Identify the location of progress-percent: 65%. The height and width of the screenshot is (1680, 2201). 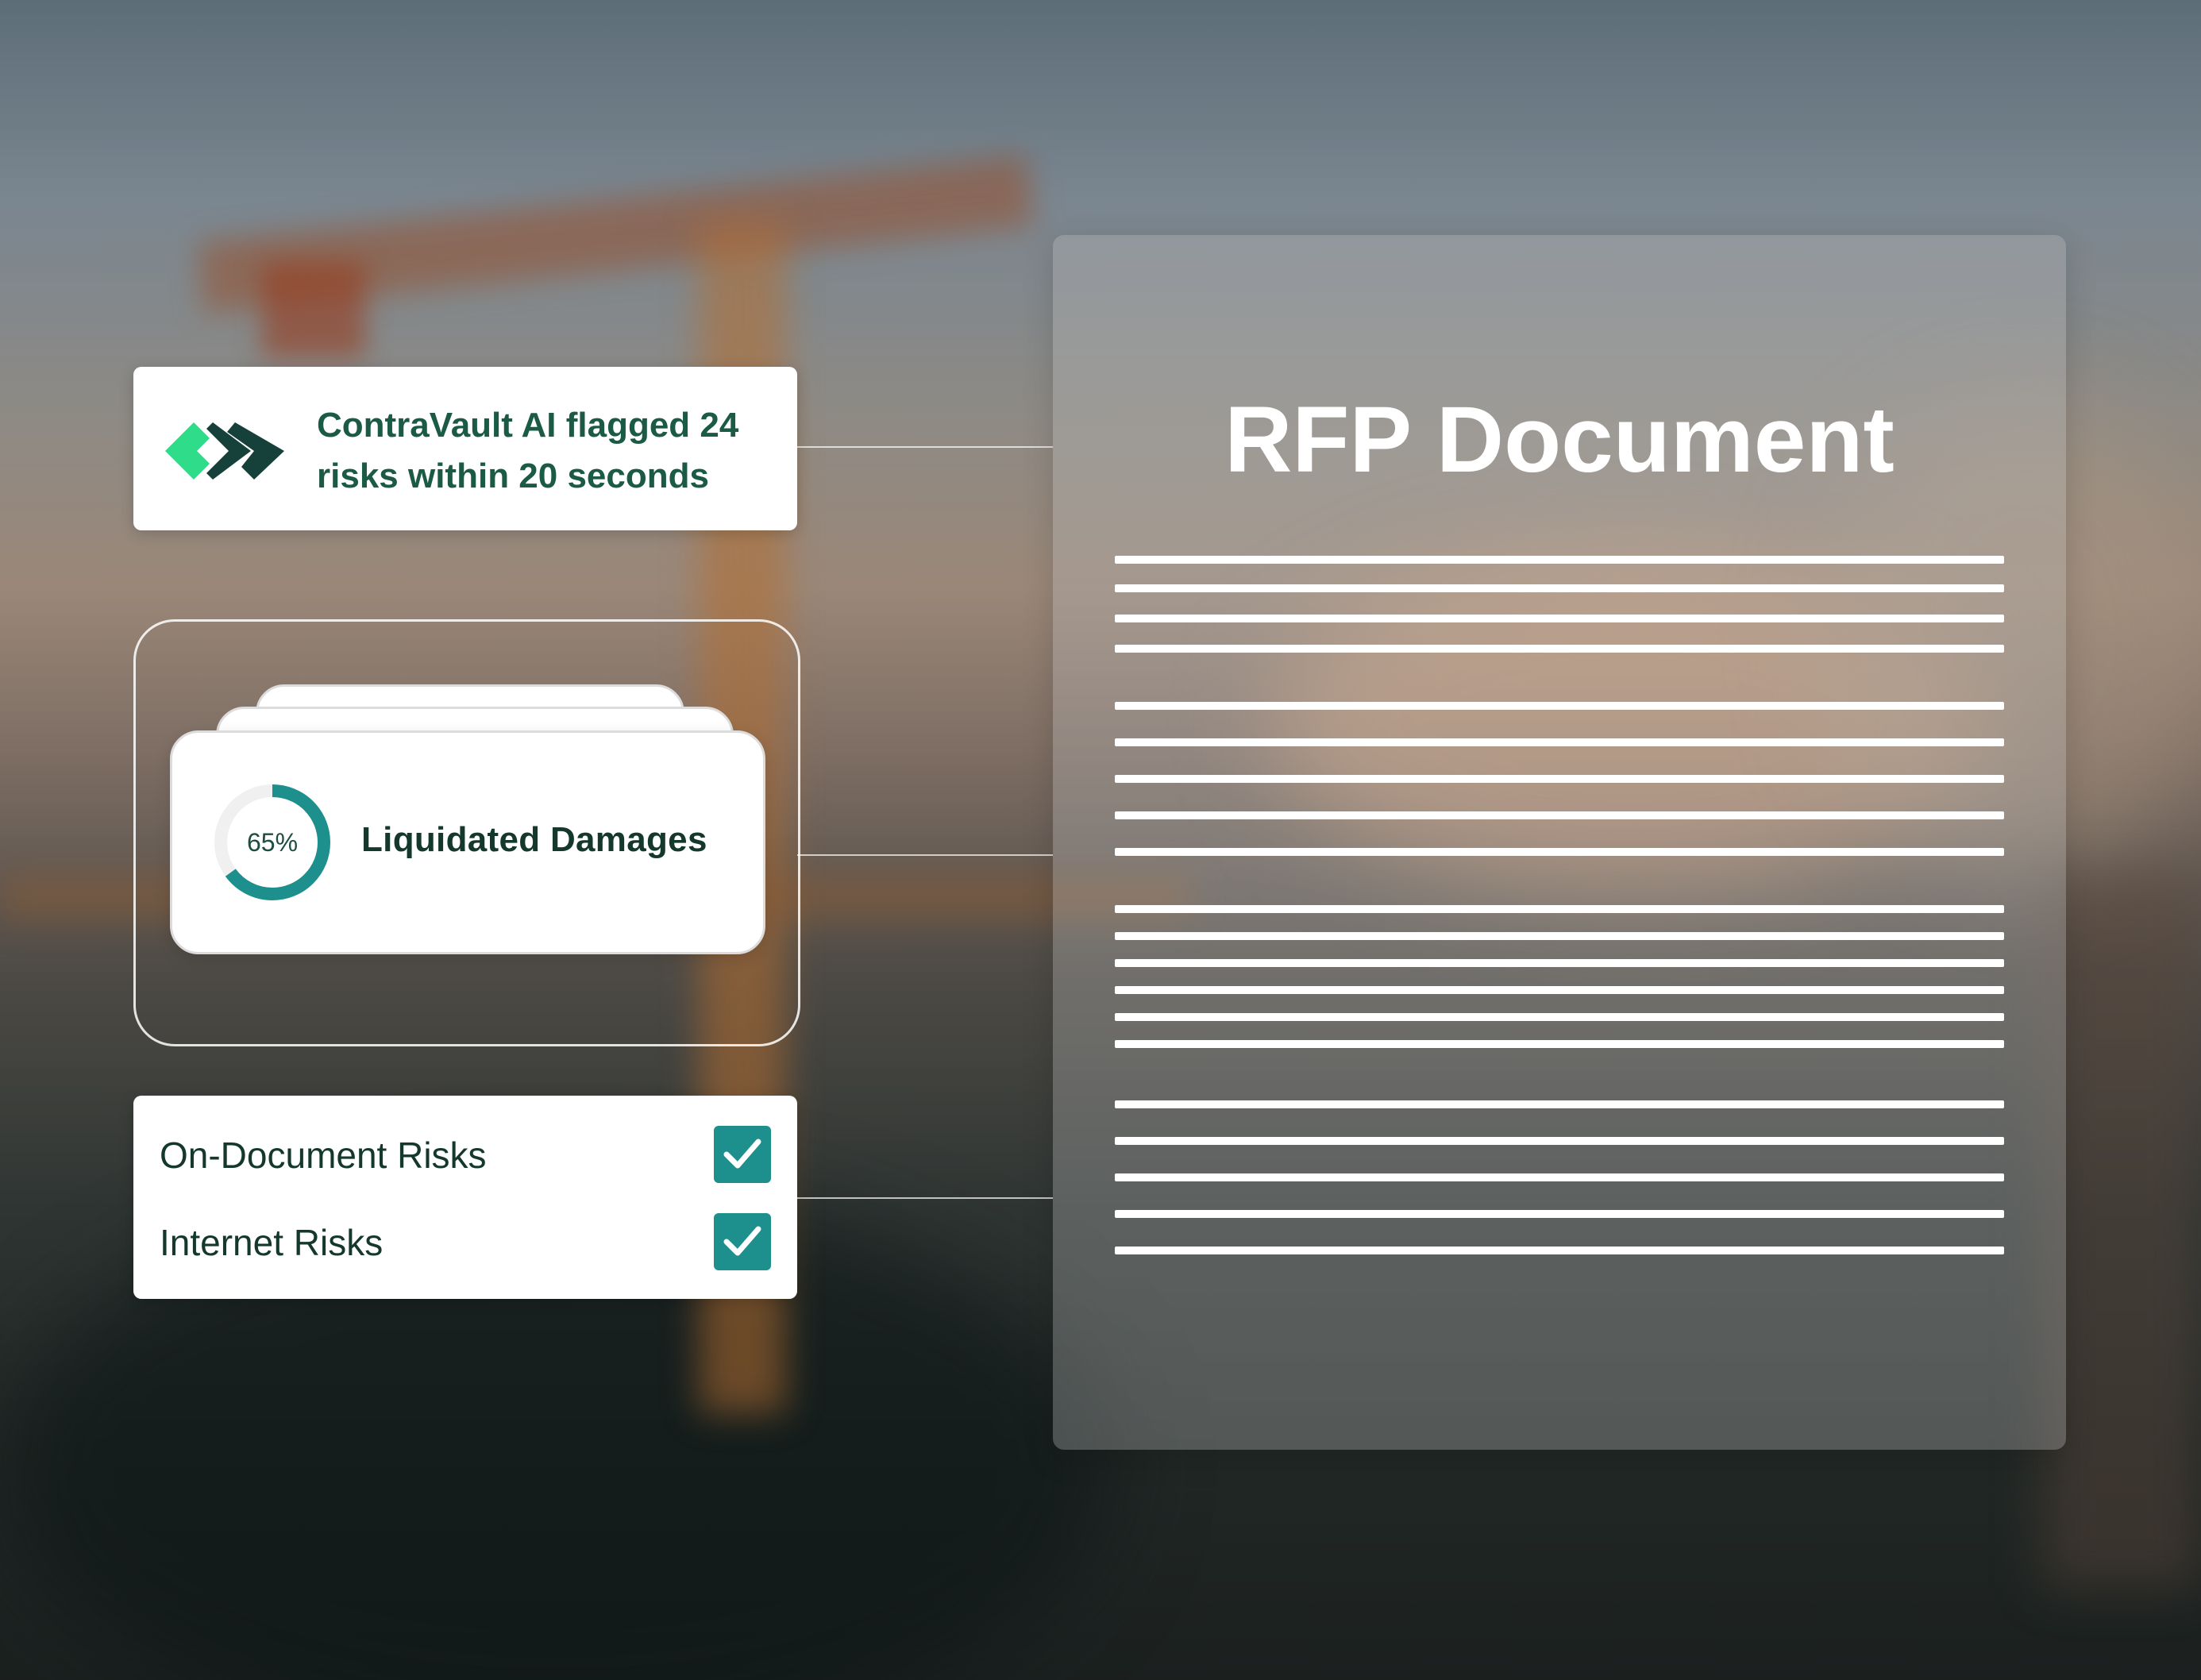
(273, 842).